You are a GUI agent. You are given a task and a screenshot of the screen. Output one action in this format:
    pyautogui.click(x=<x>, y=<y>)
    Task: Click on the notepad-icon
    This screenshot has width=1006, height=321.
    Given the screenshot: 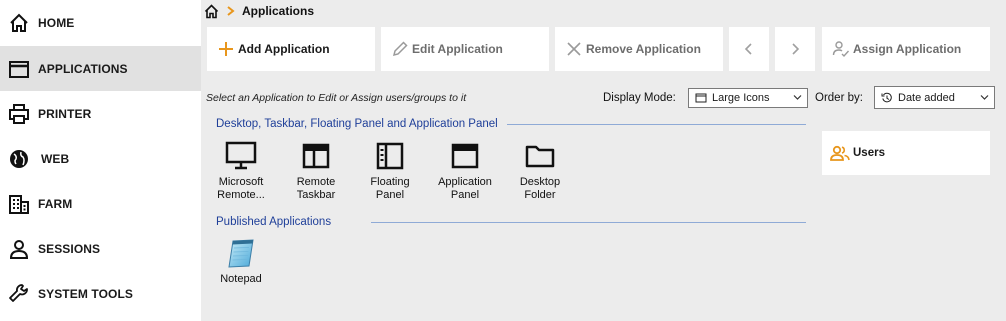 What is the action you would take?
    pyautogui.click(x=241, y=253)
    